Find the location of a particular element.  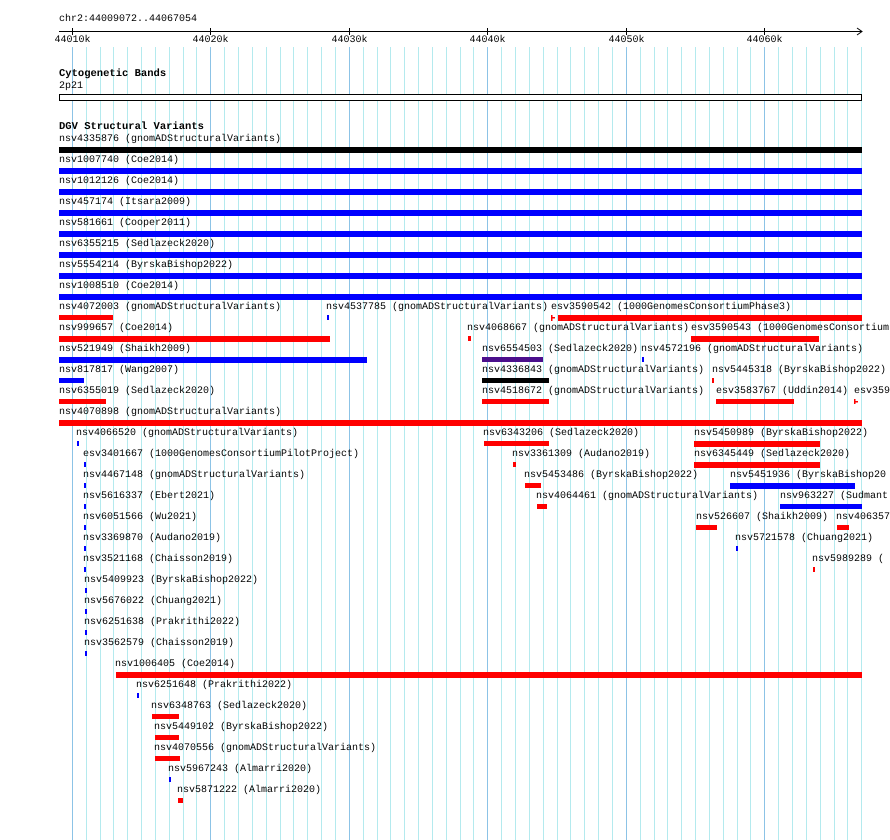

variant-label: nsv6251638 (Prakrithi2022) is located at coordinates (162, 623).